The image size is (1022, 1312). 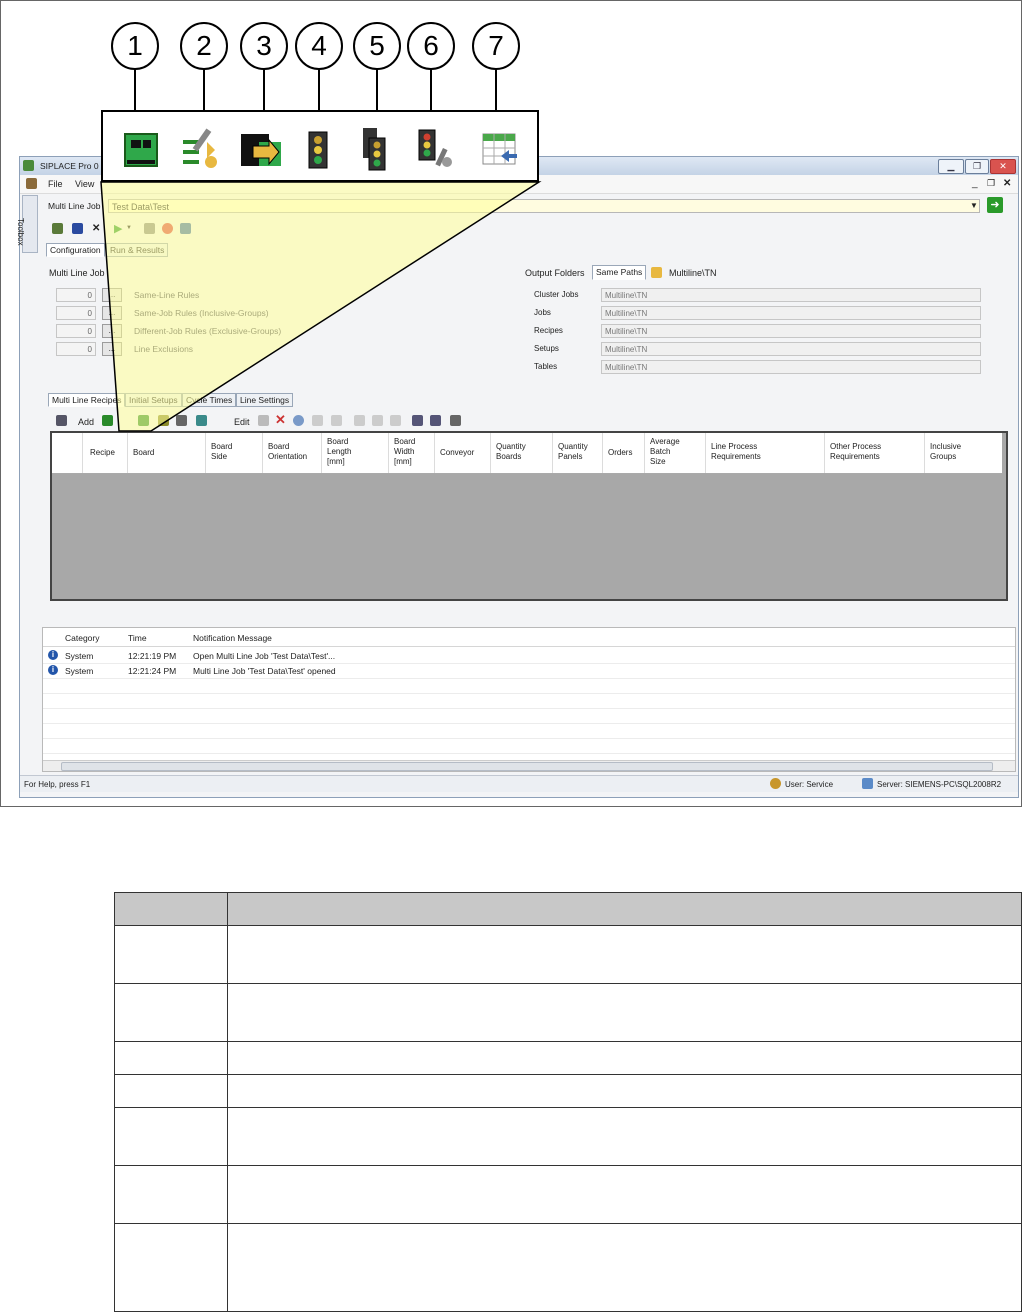 I want to click on add-setup-icon, so click(x=143, y=420).